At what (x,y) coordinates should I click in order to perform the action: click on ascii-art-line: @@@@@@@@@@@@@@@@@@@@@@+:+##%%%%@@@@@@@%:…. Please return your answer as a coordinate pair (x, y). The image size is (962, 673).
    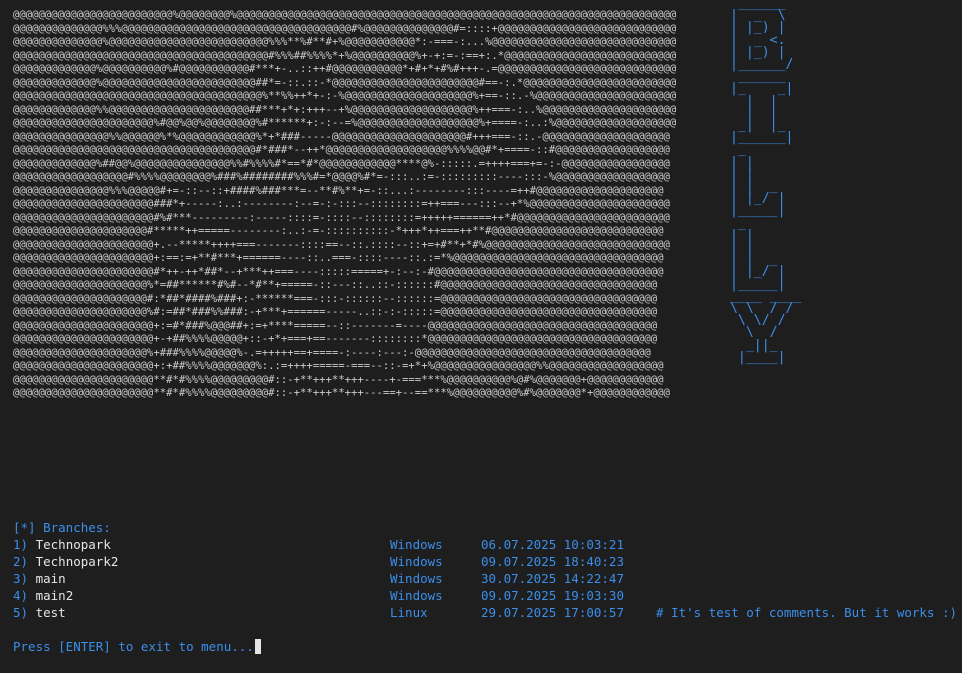
    Looking at the image, I should click on (338, 366).